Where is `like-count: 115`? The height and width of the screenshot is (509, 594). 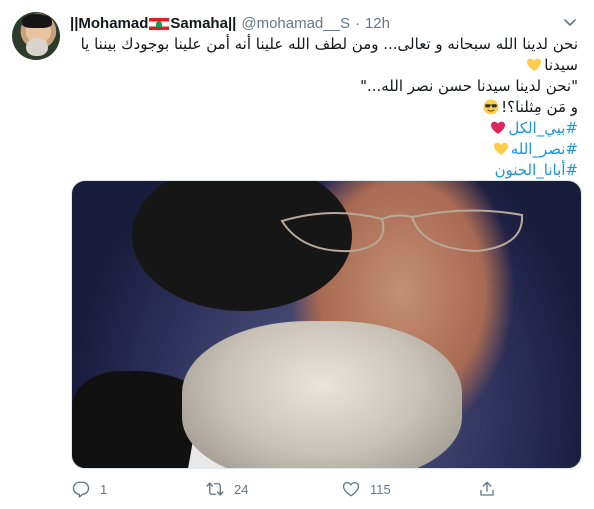
like-count: 115 is located at coordinates (380, 489).